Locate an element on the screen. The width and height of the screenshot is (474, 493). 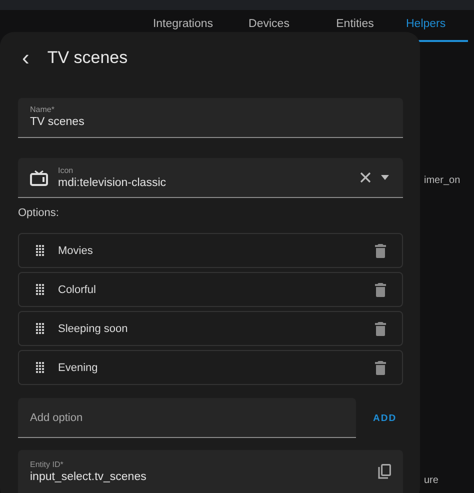
list-item-text: ure is located at coordinates (431, 480).